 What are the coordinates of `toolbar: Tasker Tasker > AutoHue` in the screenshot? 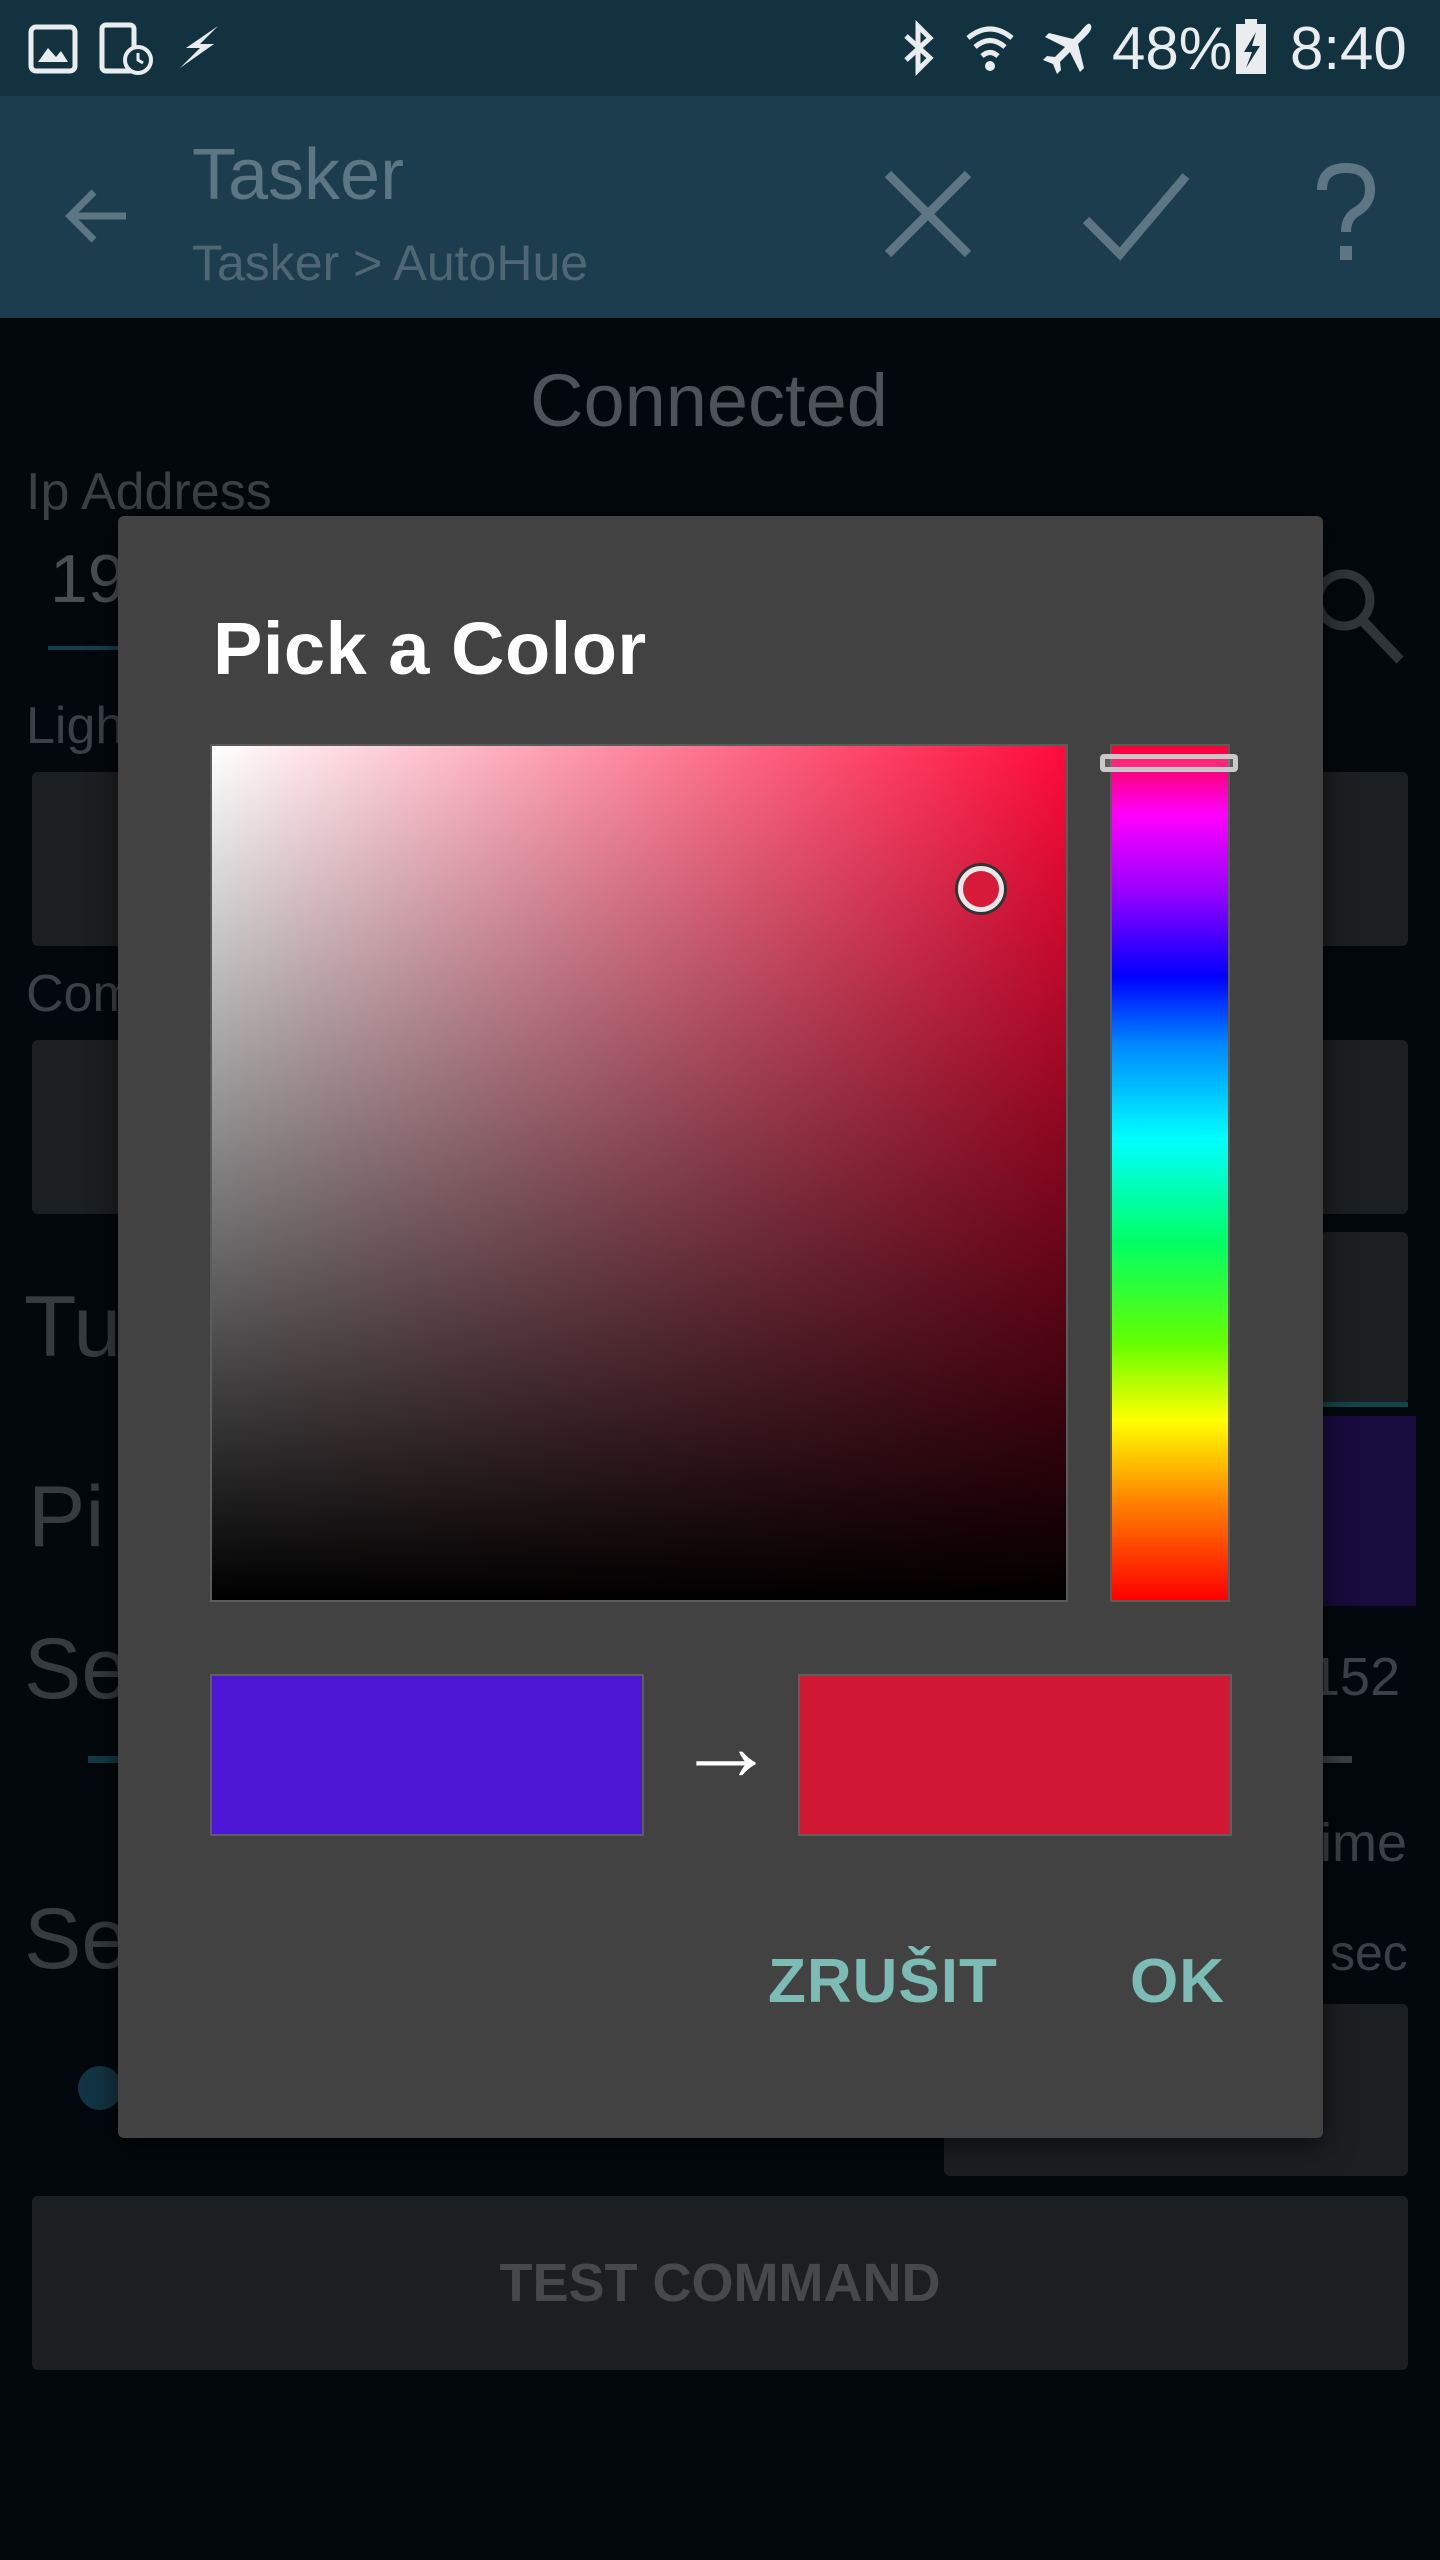 It's located at (720, 207).